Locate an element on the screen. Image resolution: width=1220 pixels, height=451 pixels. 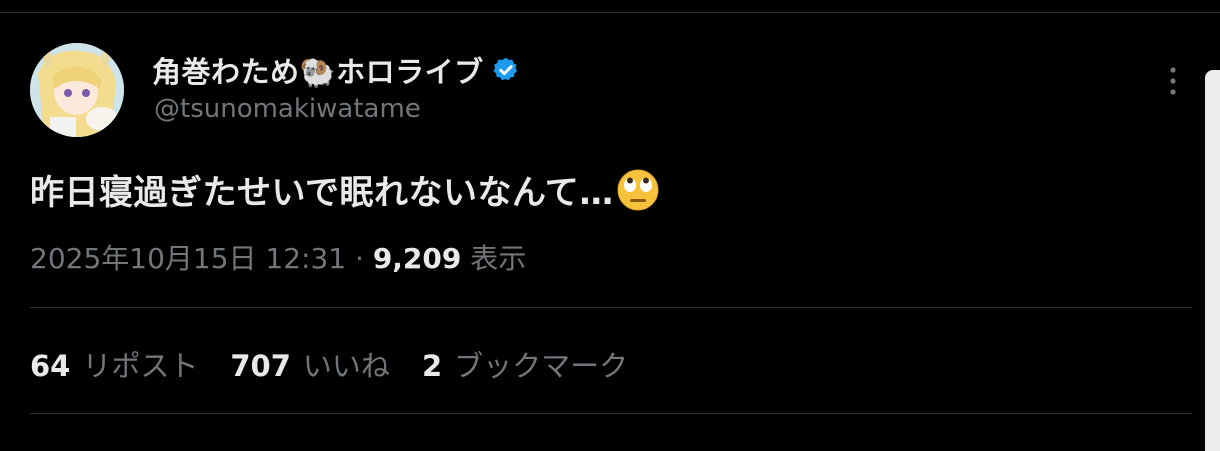
stat-bookmarks: 2 ブックマーク is located at coordinates (525, 364).